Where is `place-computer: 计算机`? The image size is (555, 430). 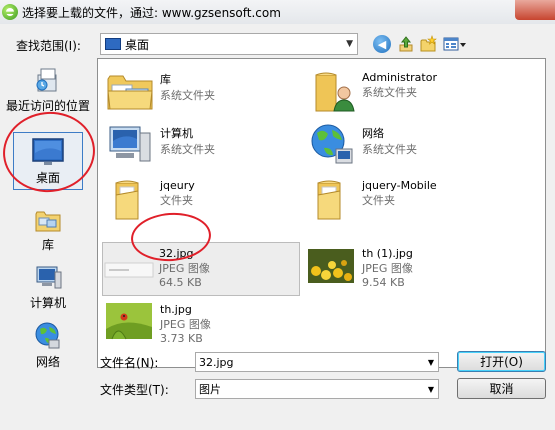 place-computer: 计算机 is located at coordinates (48, 287).